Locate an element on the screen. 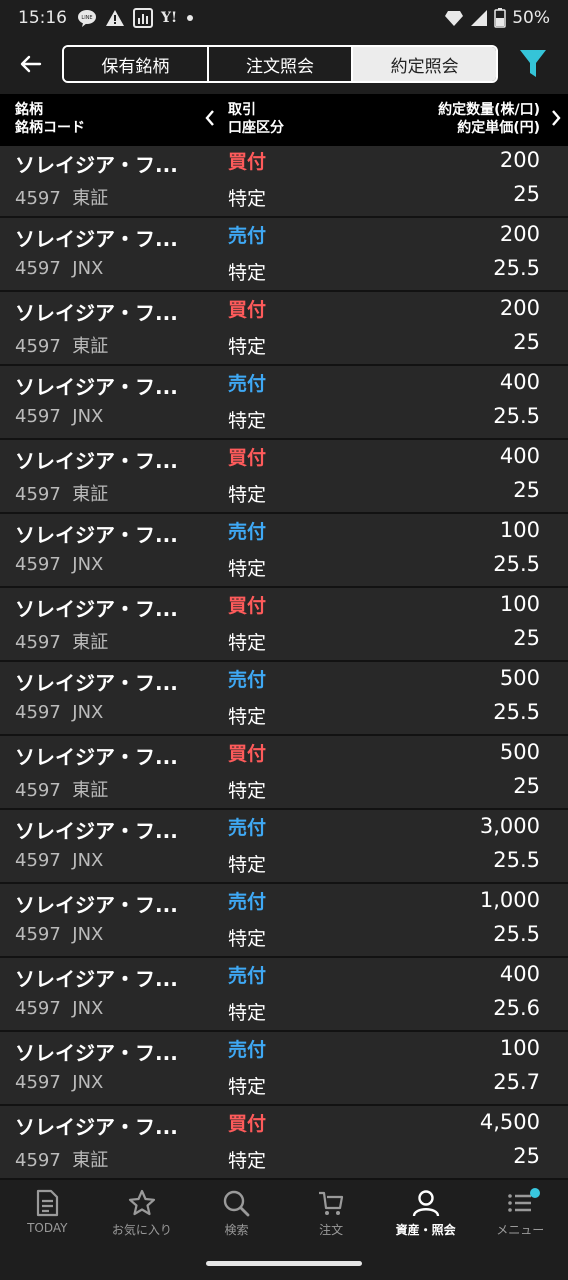 This screenshot has width=568, height=1280. bottom-nav: TODAY お気に入り 検索 注文 資産・照会 メニュー is located at coordinates (284, 1213).